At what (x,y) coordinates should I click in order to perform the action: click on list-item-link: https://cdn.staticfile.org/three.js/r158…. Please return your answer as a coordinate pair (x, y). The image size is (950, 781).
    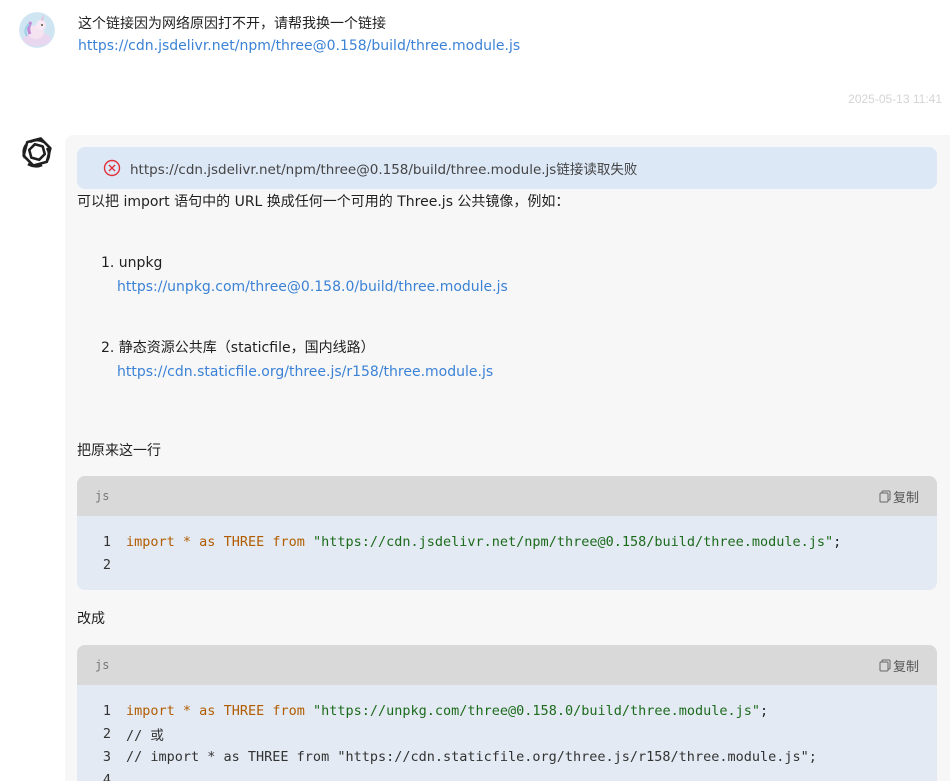
    Looking at the image, I should click on (297, 372).